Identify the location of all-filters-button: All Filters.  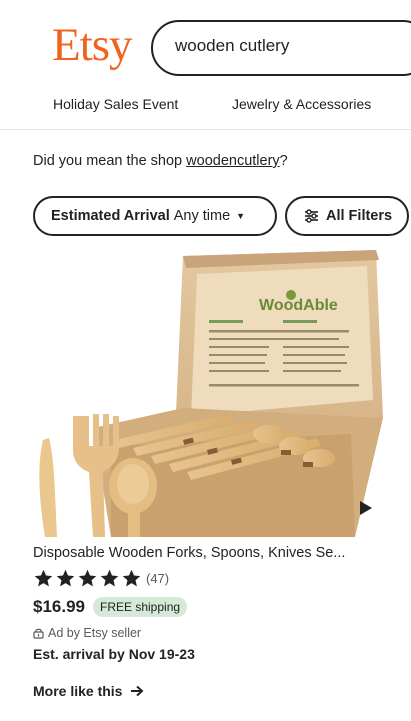
(347, 216).